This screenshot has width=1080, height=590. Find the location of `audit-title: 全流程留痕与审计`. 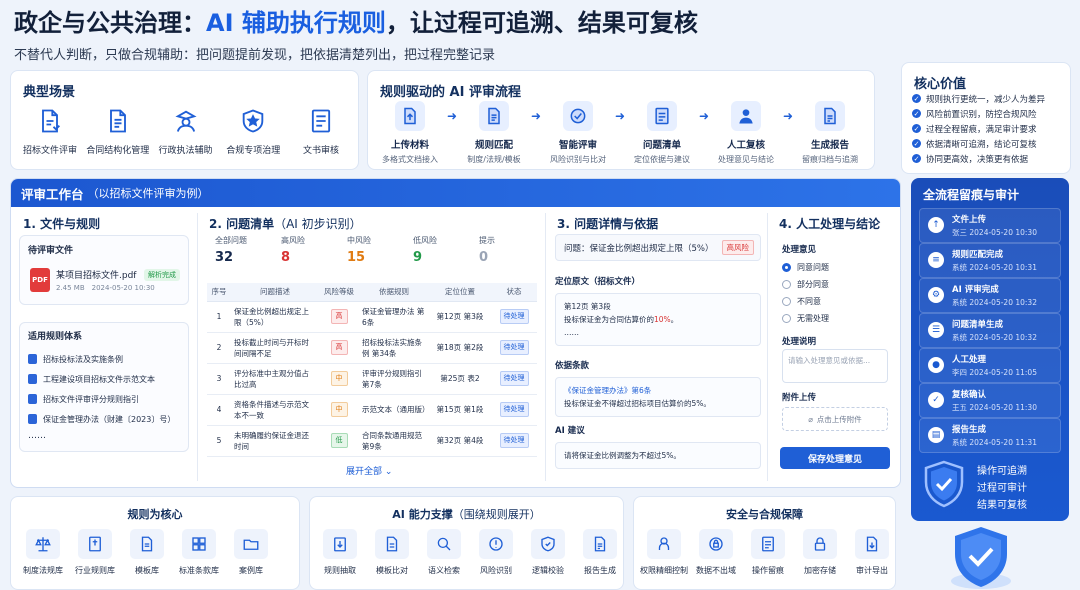

audit-title: 全流程留痕与审计 is located at coordinates (971, 195).